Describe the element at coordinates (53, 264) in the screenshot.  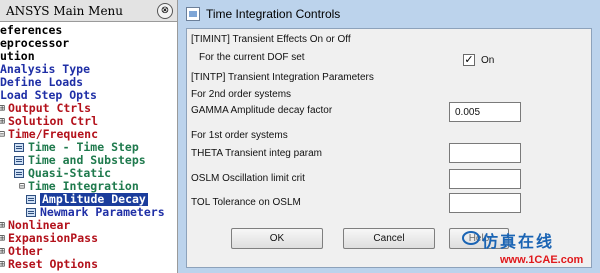
I see `menu-item-label: Reset Options` at that location.